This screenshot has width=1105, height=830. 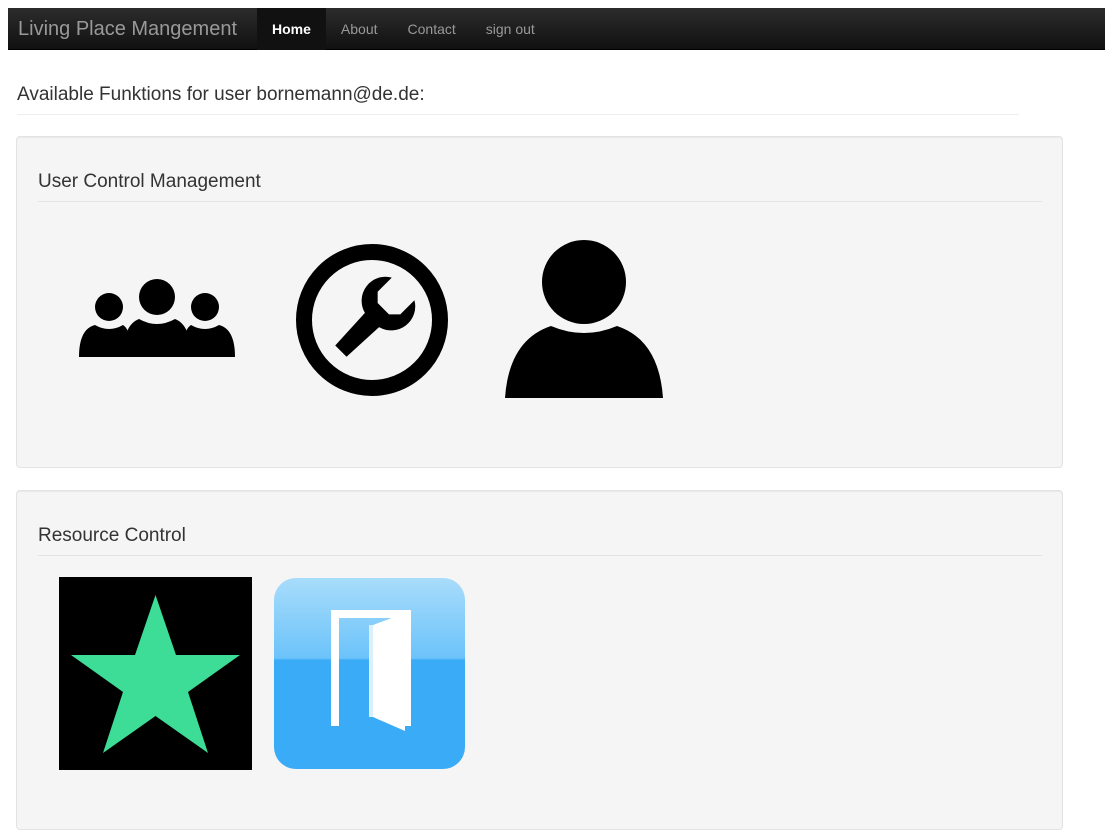 I want to click on brand-link: Living Place Mangement, so click(x=132, y=29).